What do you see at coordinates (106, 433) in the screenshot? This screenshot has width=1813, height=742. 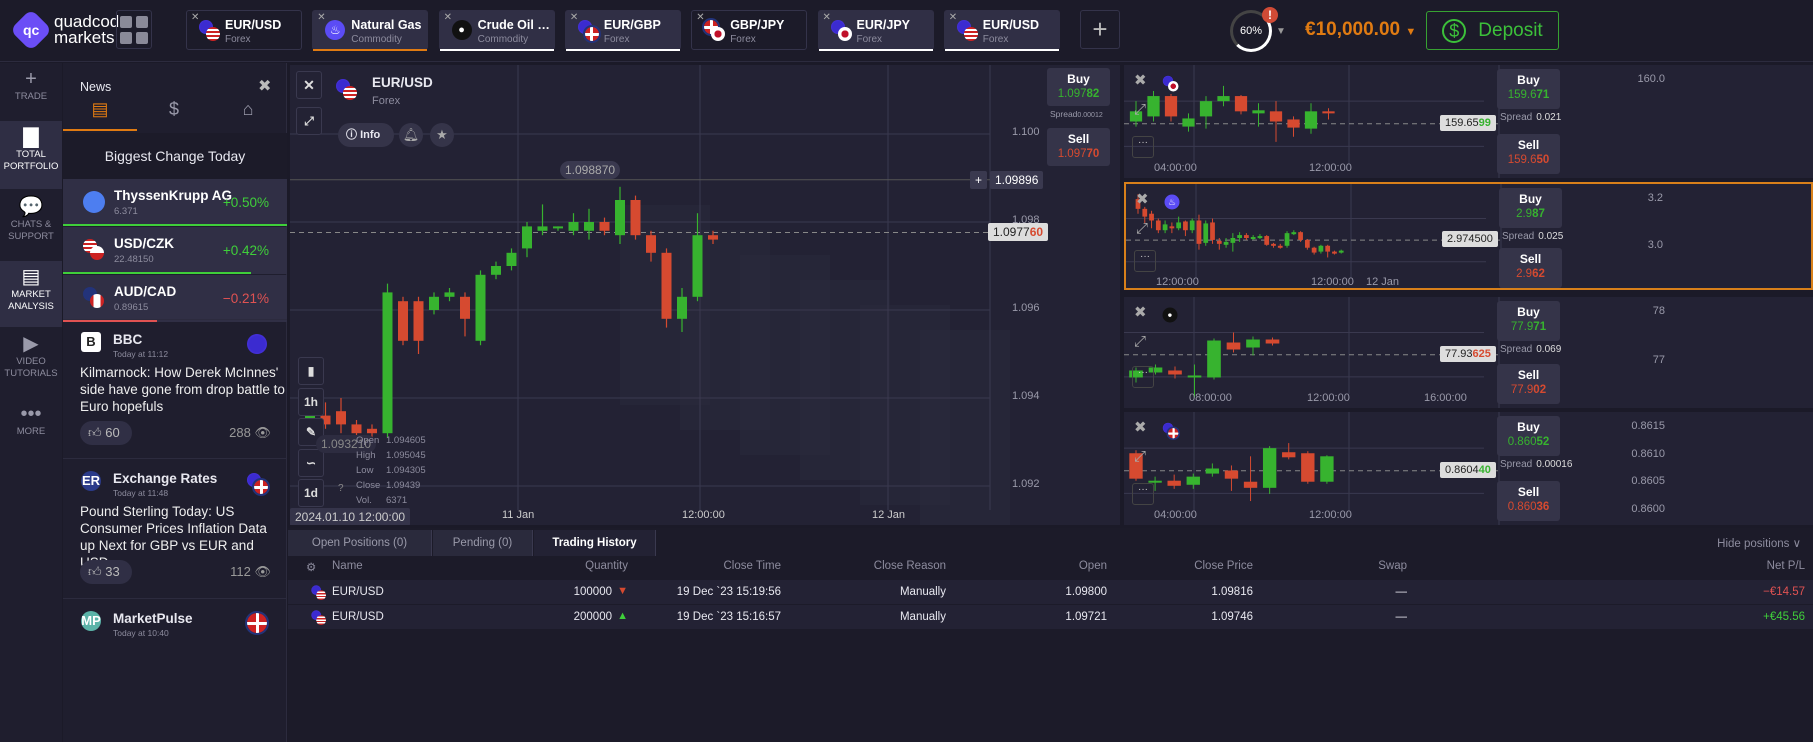 I see `like-button: 👍︎ 60` at bounding box center [106, 433].